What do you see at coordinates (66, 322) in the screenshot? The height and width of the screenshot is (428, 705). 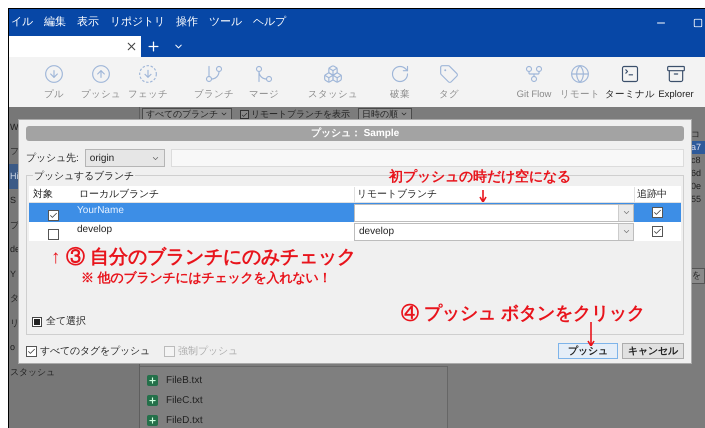 I see `checkbox-label: 全て選択` at bounding box center [66, 322].